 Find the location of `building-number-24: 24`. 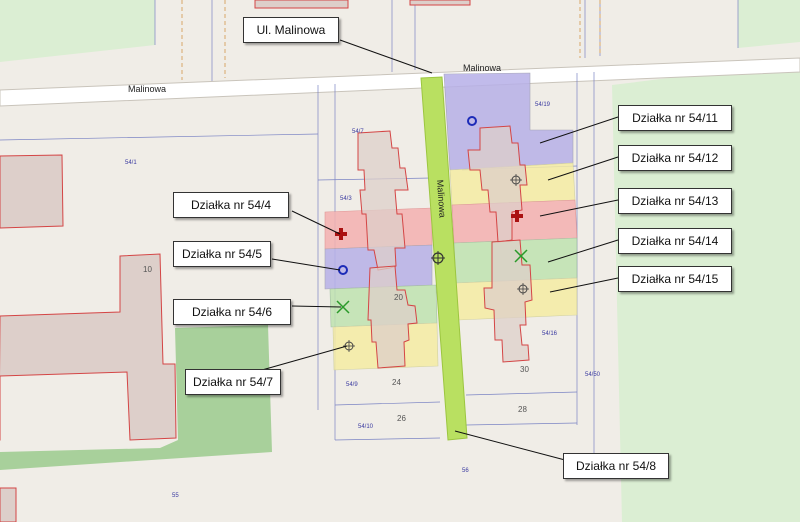

building-number-24: 24 is located at coordinates (396, 382).